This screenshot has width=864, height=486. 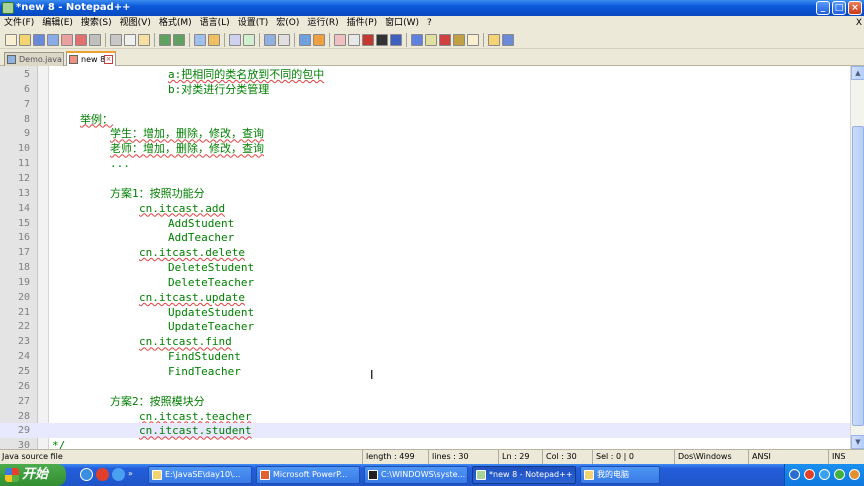 I want to click on spellcheck-settings-icon, so click(x=508, y=40).